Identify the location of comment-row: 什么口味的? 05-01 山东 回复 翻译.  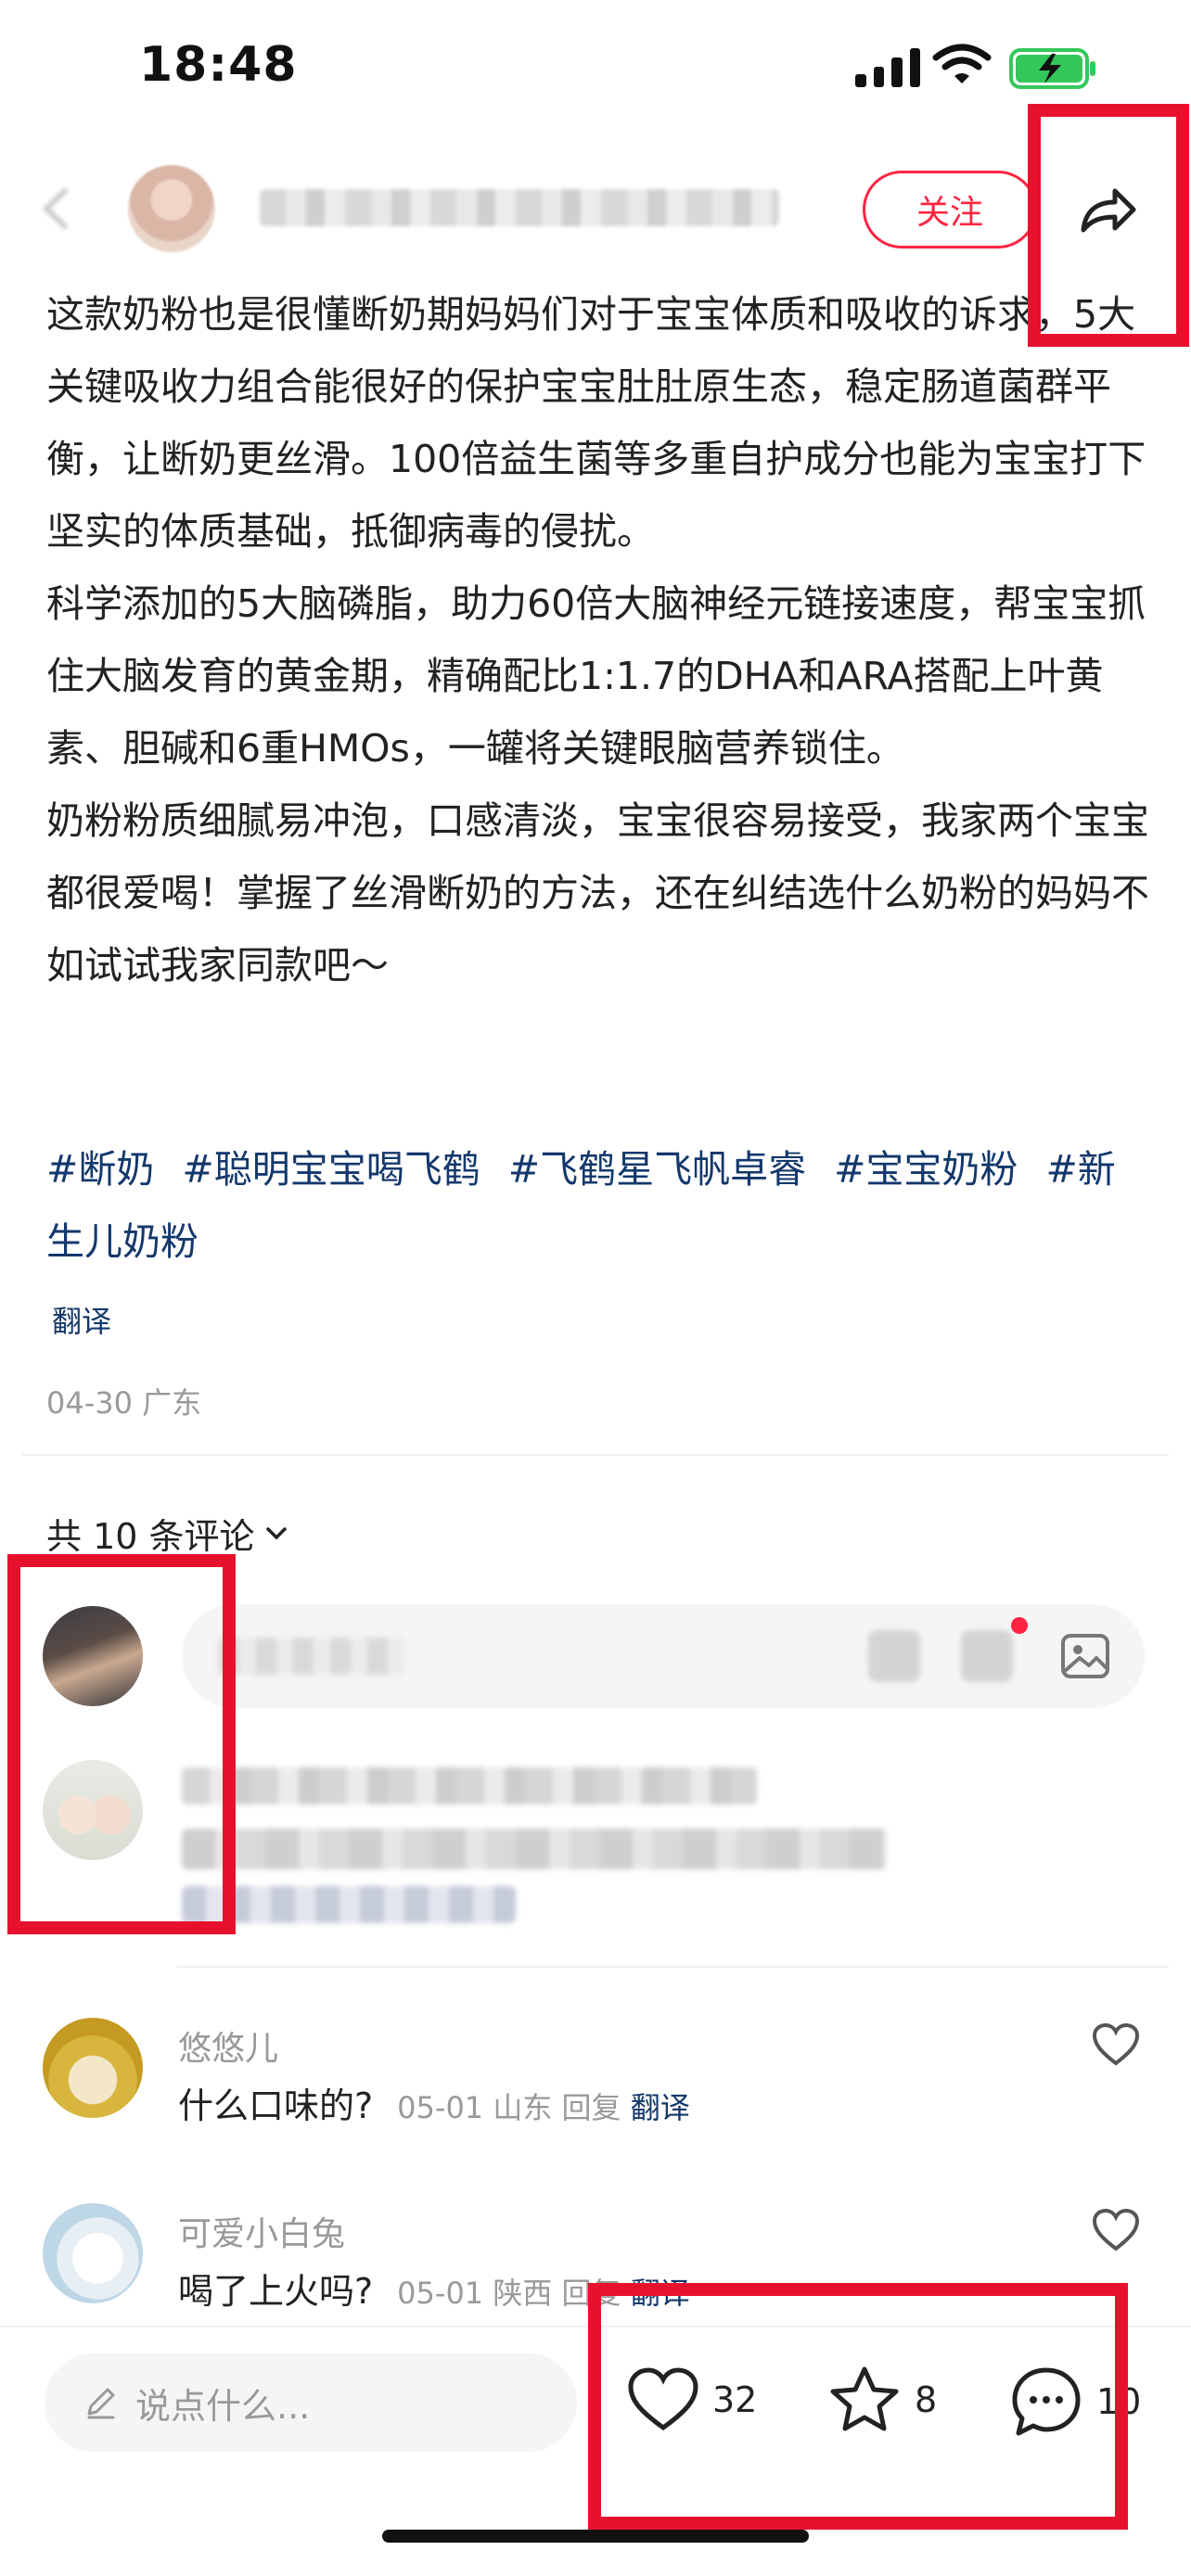
(434, 2102).